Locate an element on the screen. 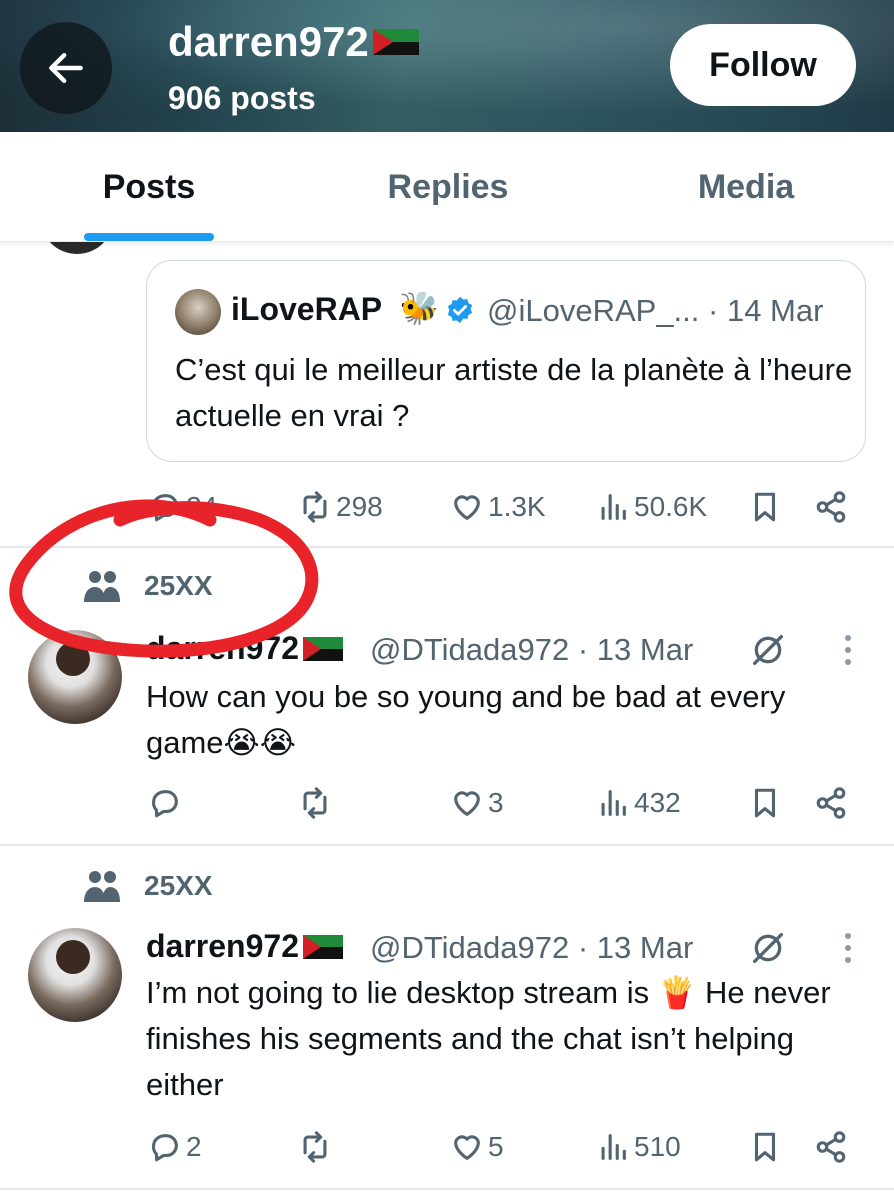  follow-button: Follow is located at coordinates (763, 65).